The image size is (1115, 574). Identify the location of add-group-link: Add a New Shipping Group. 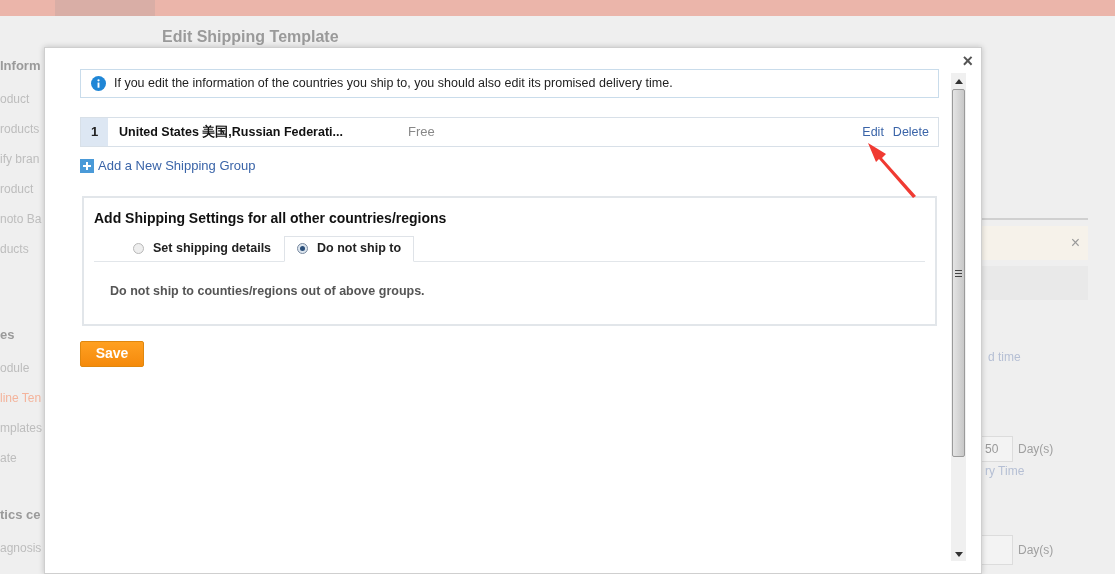
(509, 166).